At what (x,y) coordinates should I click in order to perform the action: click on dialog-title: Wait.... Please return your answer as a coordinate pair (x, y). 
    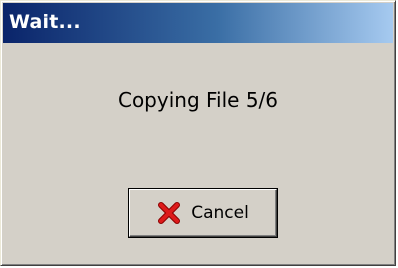
    Looking at the image, I should click on (45, 22).